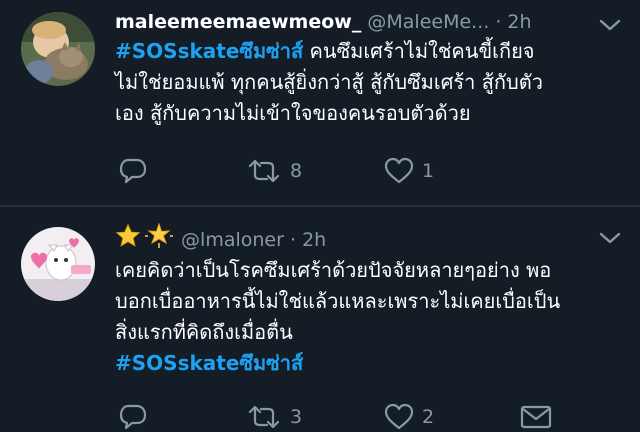 The height and width of the screenshot is (432, 640). I want to click on star-emoji-icon, so click(144, 239).